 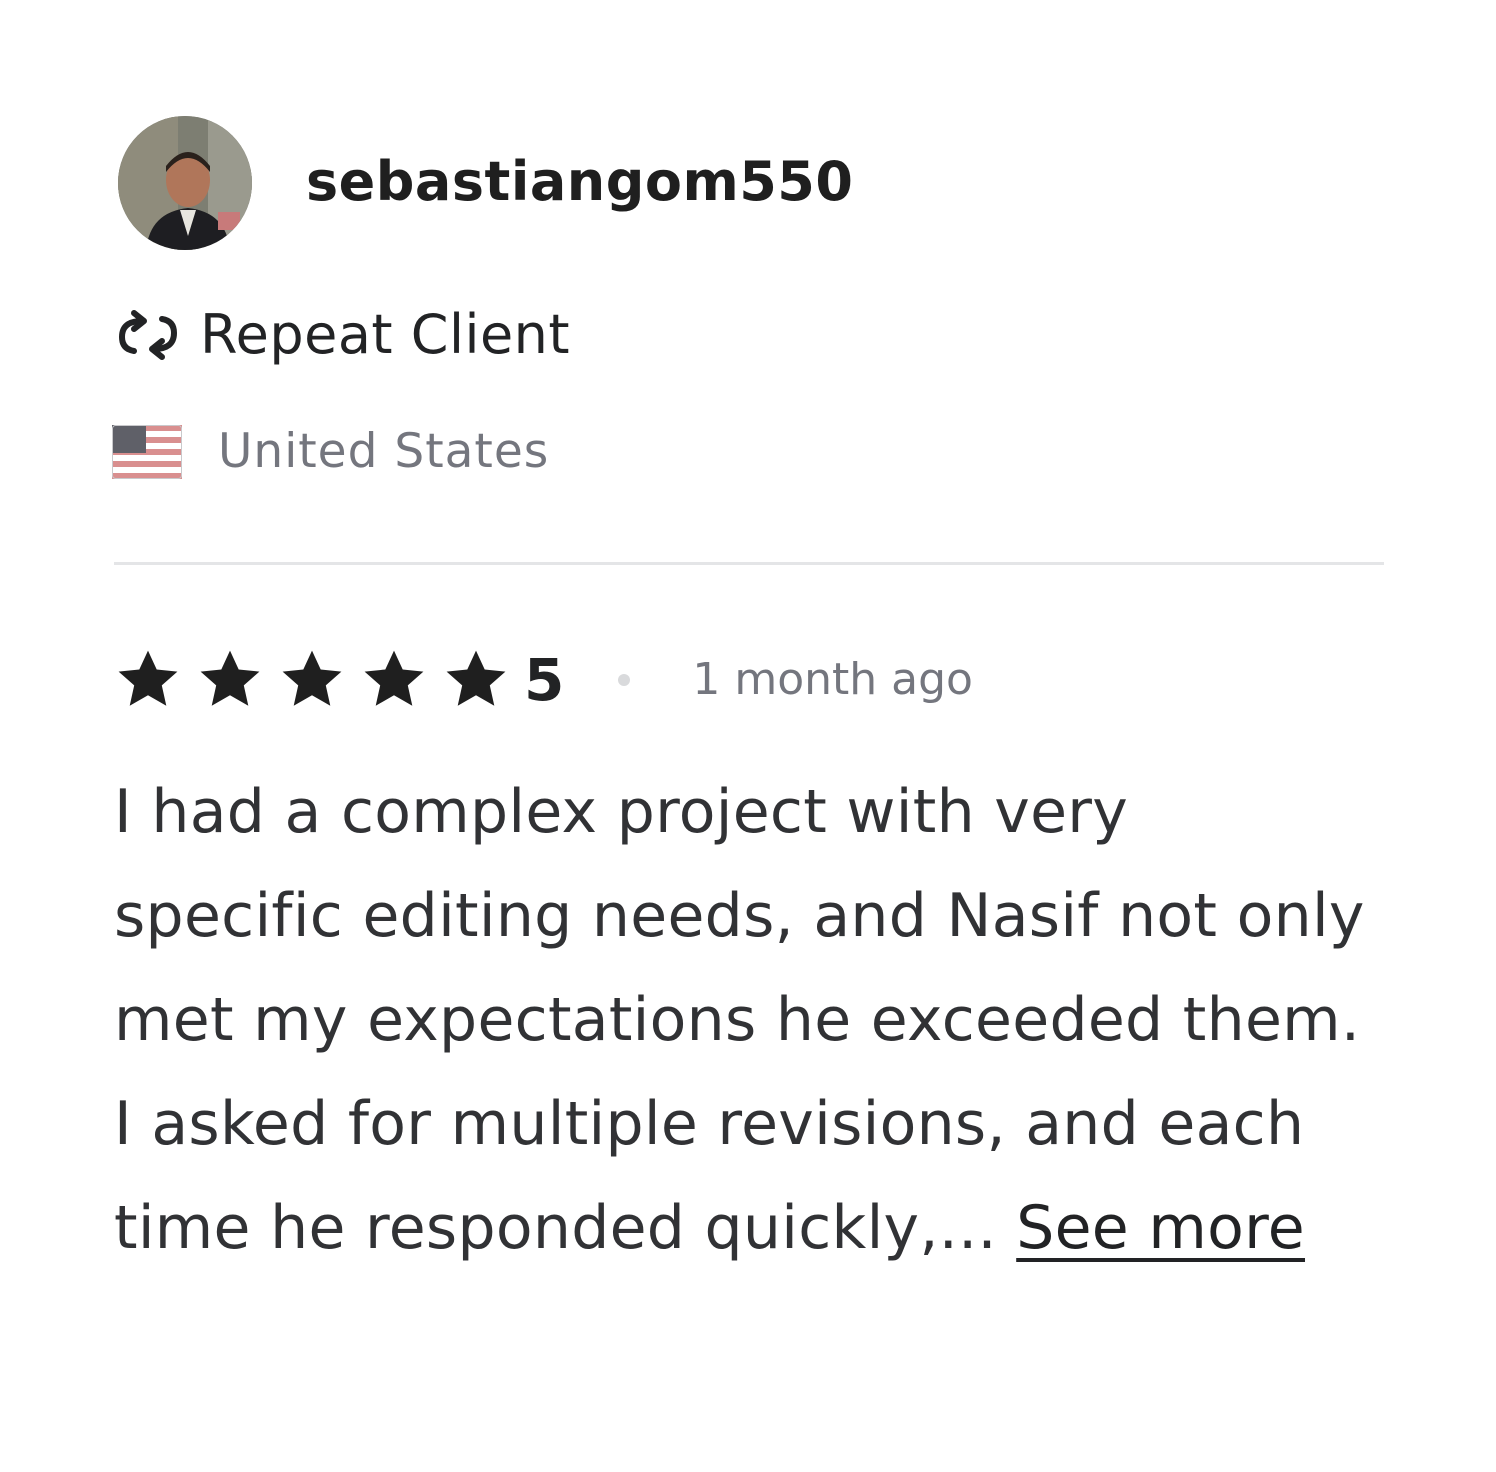 What do you see at coordinates (624, 680) in the screenshot?
I see `dot-separator` at bounding box center [624, 680].